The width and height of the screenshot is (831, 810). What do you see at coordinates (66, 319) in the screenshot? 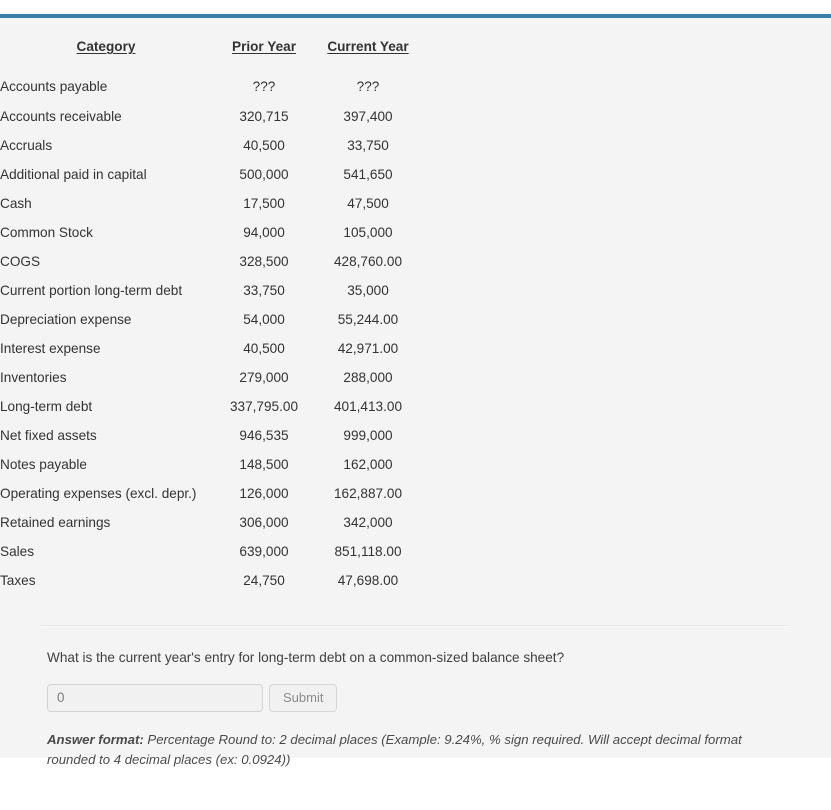
I see `cell-category: Depreciation expense` at bounding box center [66, 319].